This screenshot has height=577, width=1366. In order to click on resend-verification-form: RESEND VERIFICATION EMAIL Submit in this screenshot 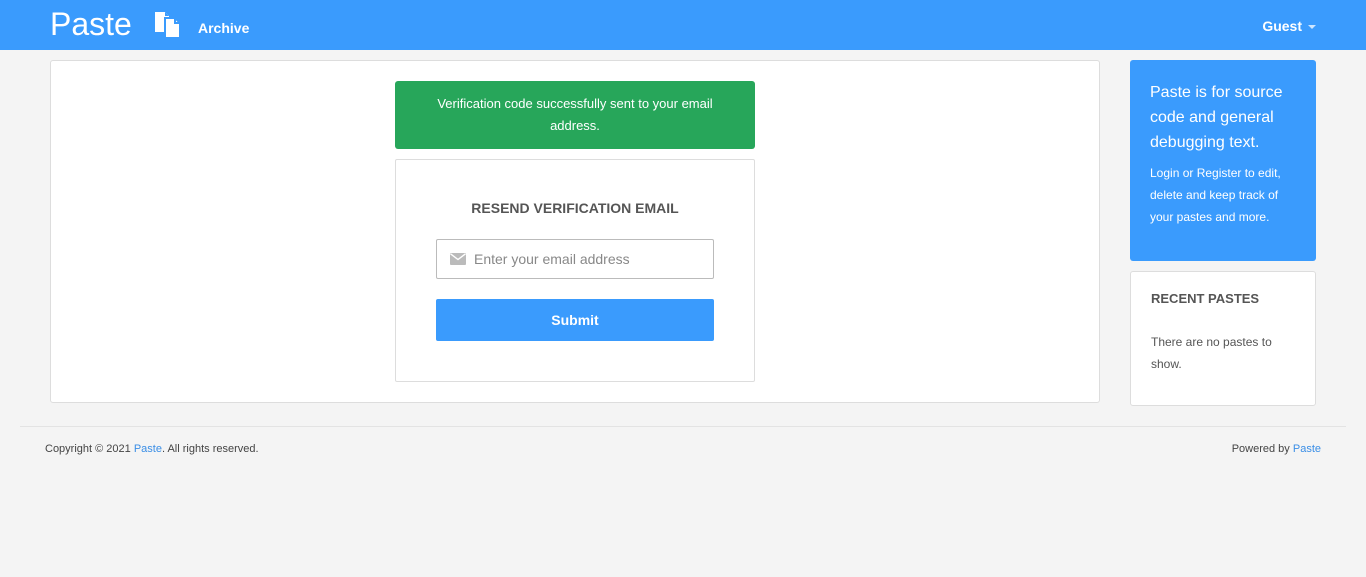, I will do `click(575, 270)`.